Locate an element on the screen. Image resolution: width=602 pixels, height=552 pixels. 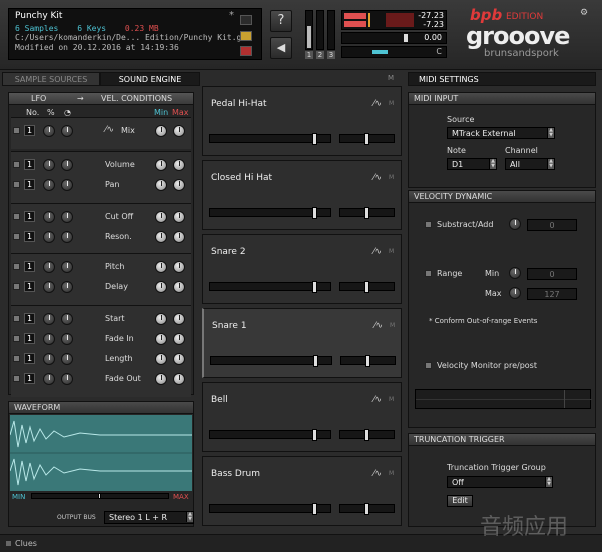
source-select: MTrack External ▲ ▼ is located at coordinates (501, 133).